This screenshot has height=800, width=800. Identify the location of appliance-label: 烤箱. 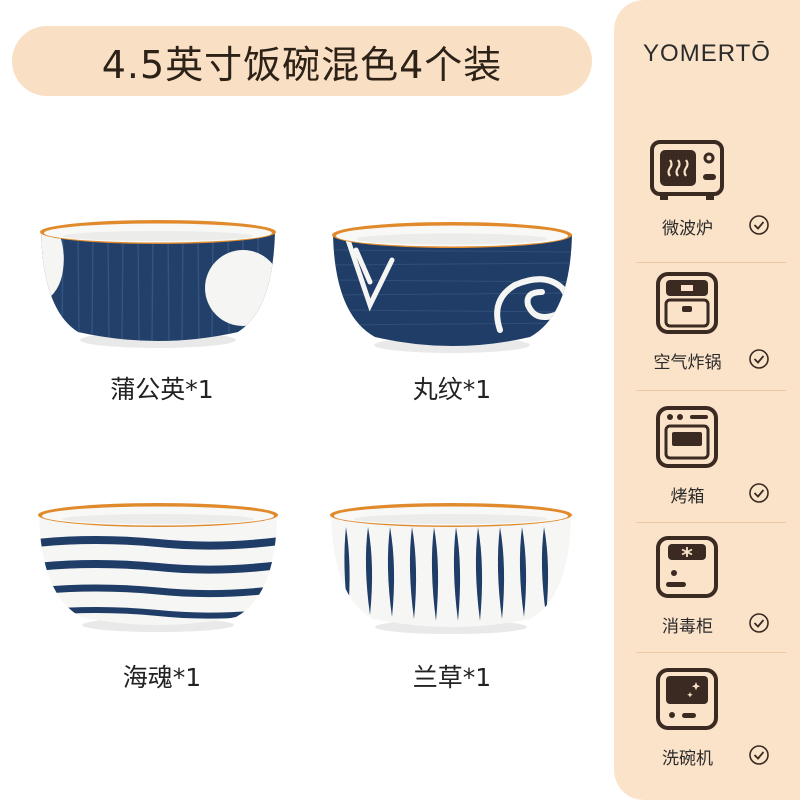
(687, 497).